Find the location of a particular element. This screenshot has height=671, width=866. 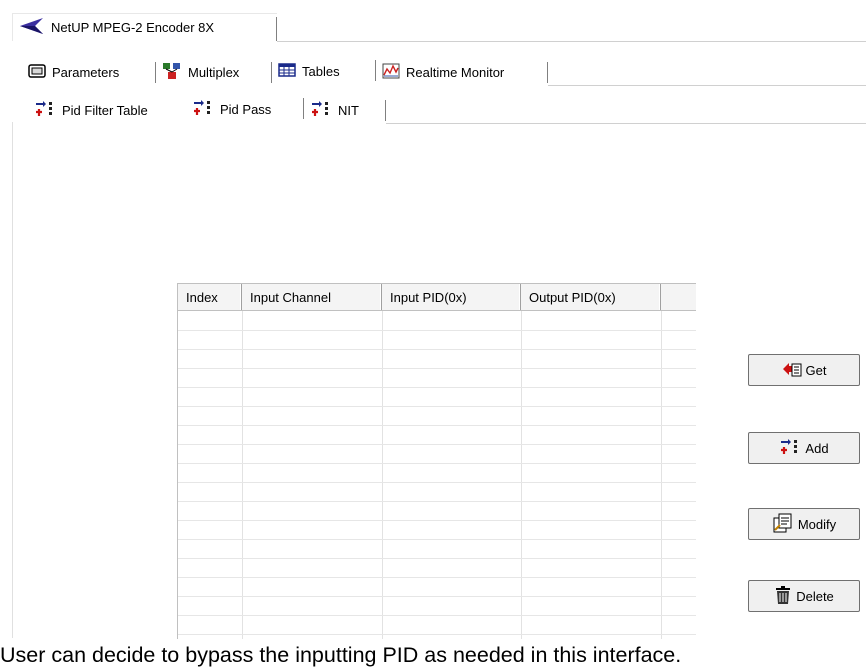

tab-multiplex: Multiplex is located at coordinates (214, 72).